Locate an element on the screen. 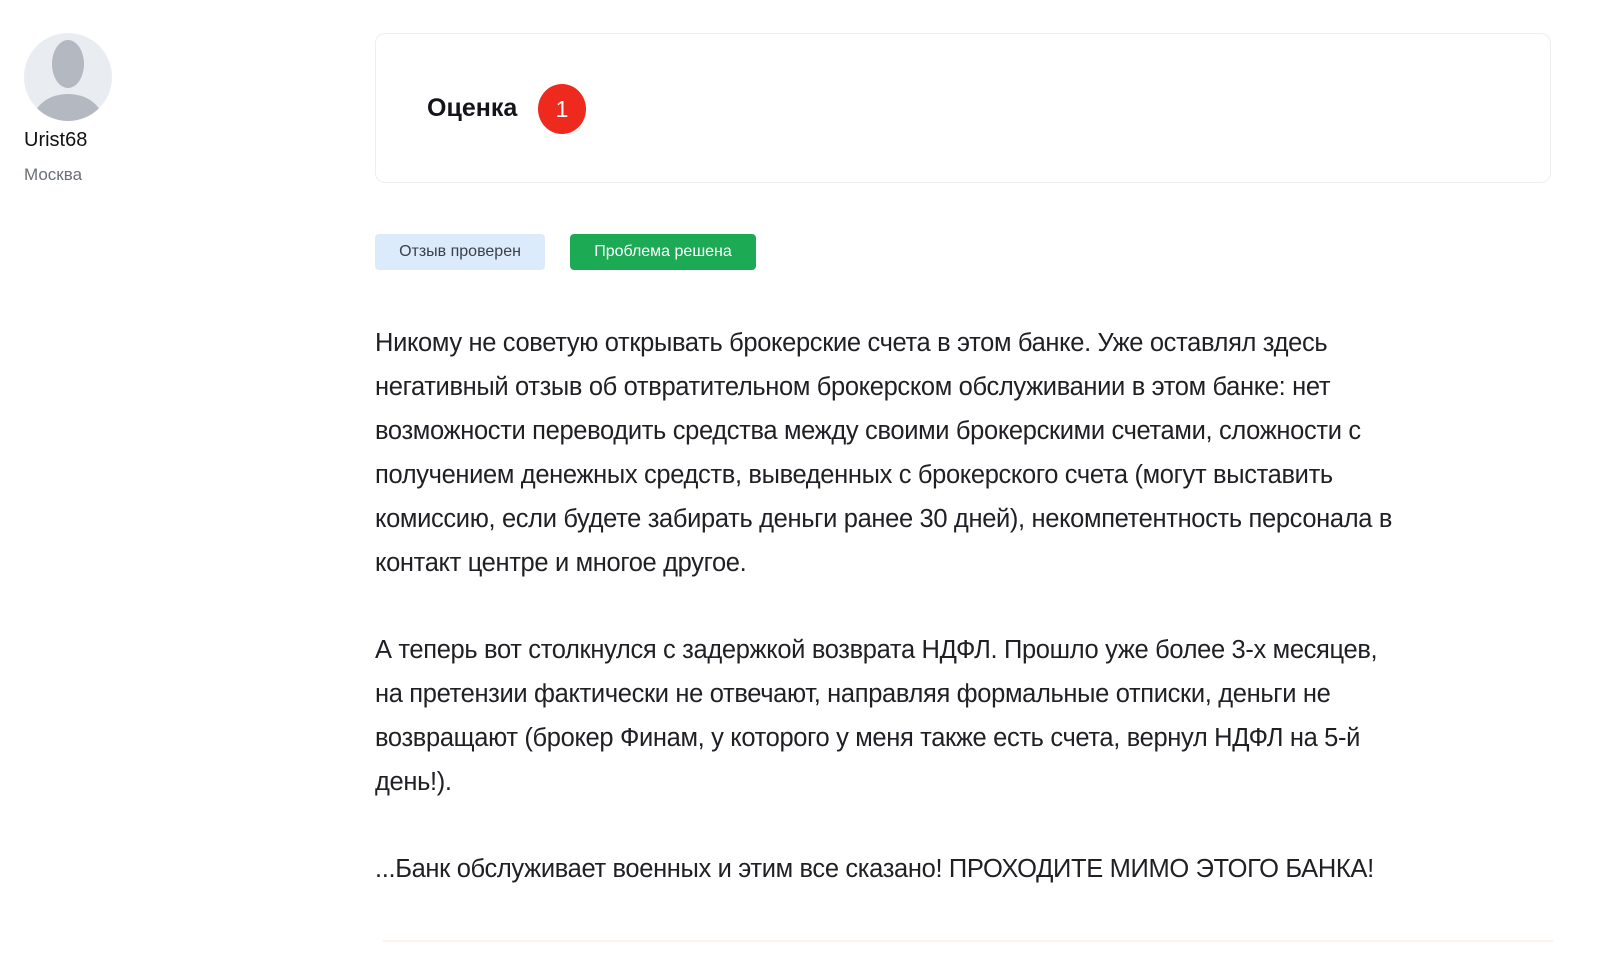  author-city: Москва is located at coordinates (53, 174).